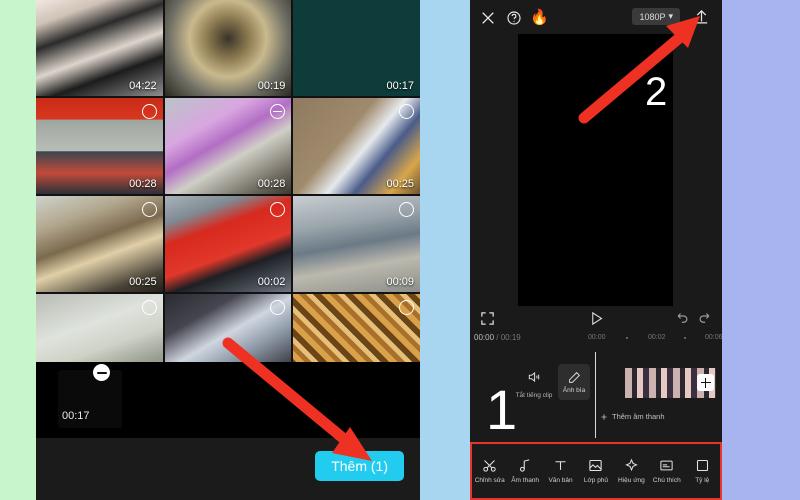 This screenshot has height=500, width=800. Describe the element at coordinates (560, 465) in the screenshot. I see `text-T-icon` at that location.